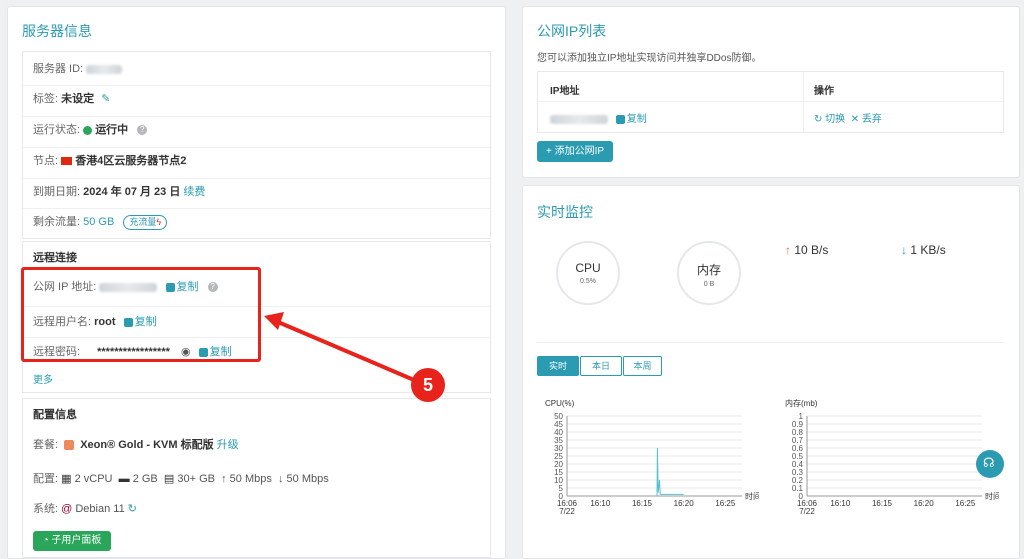 The width and height of the screenshot is (1024, 559). I want to click on headset-icon: ☊, so click(989, 462).